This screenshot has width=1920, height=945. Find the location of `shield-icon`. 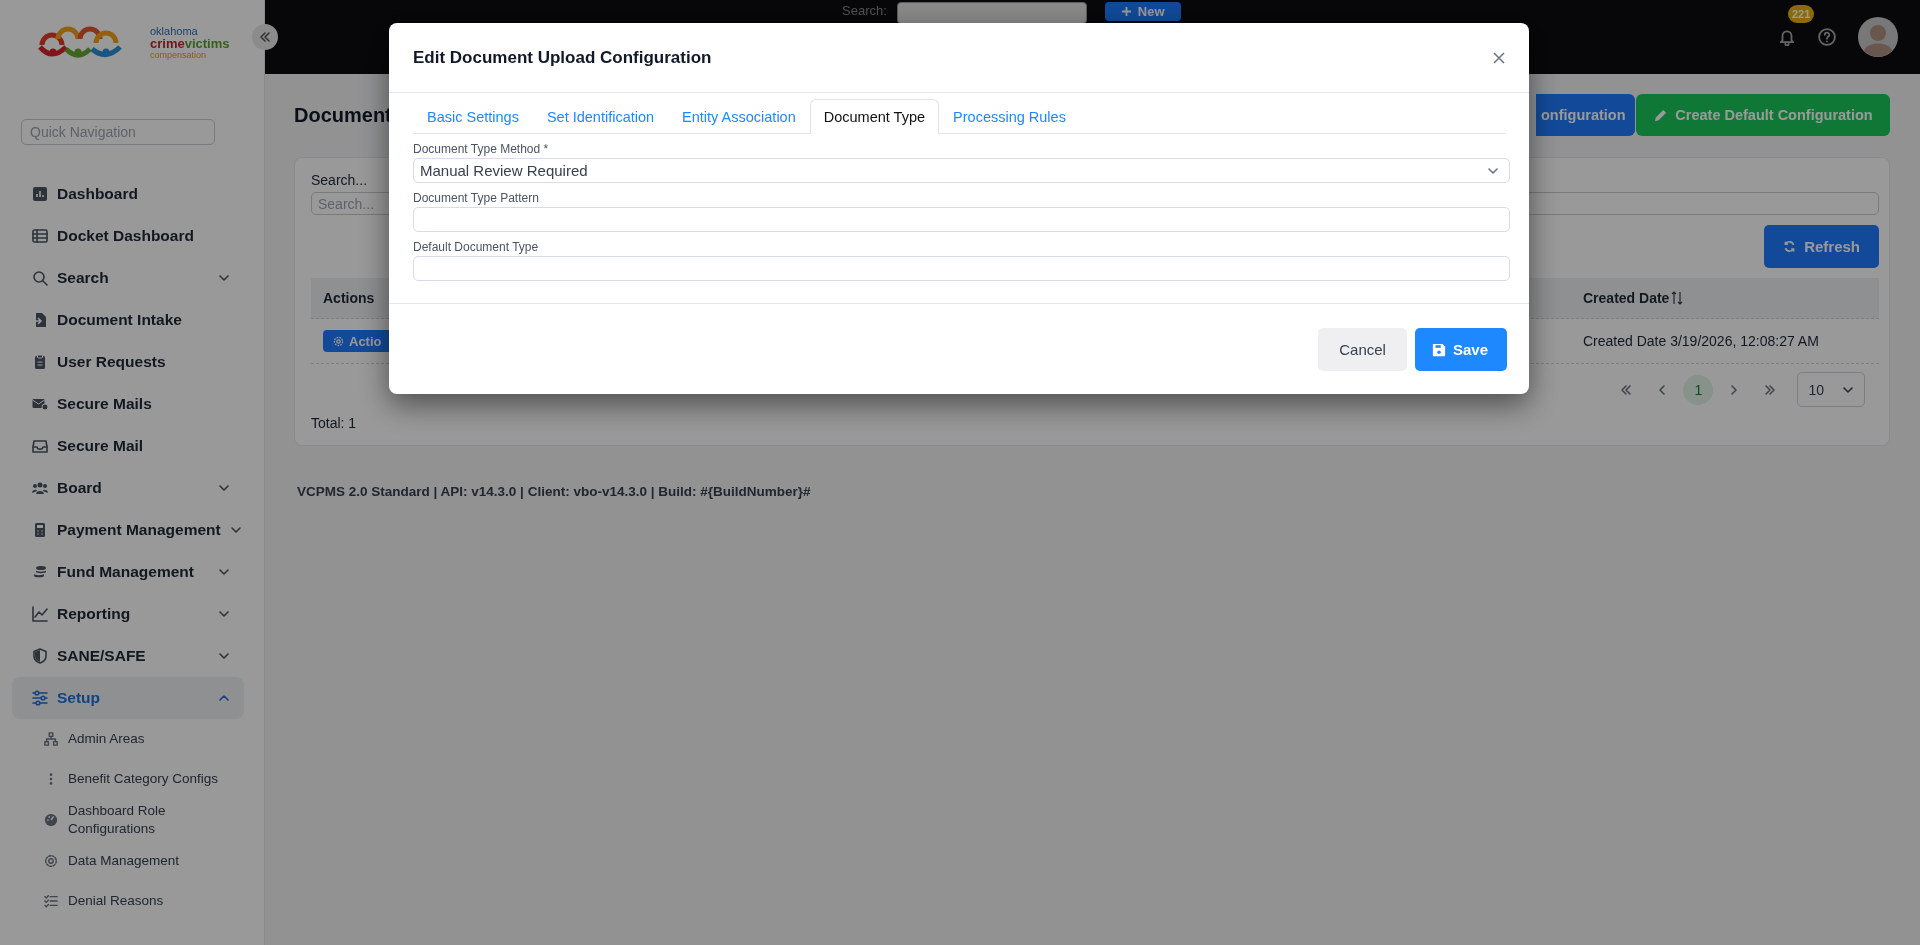

shield-icon is located at coordinates (40, 656).